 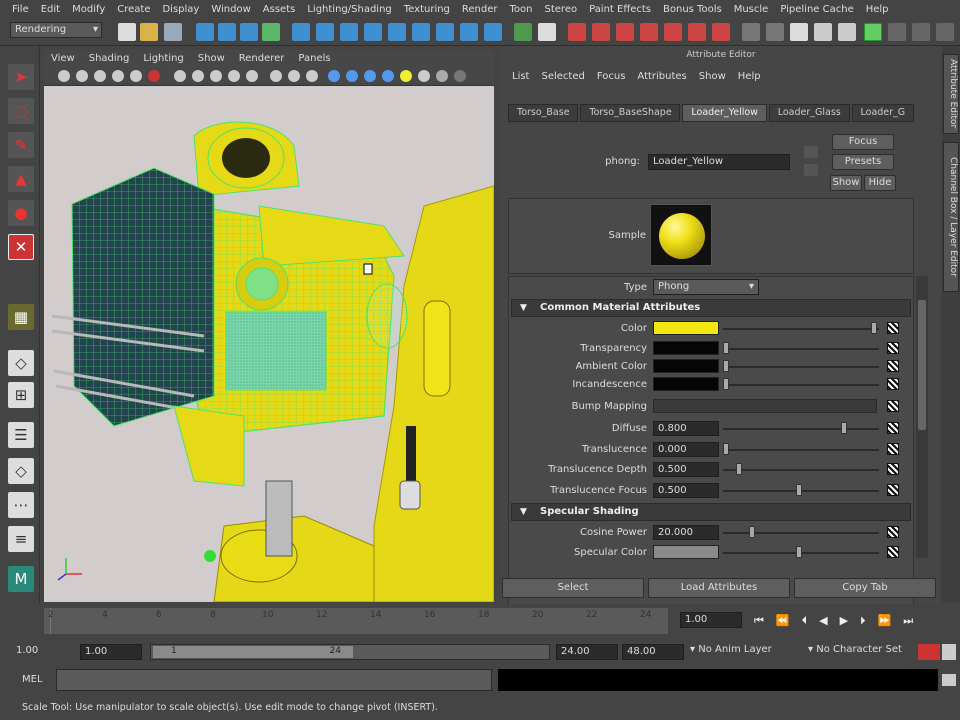 I want to click on viewport-menu-panels: Panels, so click(x=314, y=58).